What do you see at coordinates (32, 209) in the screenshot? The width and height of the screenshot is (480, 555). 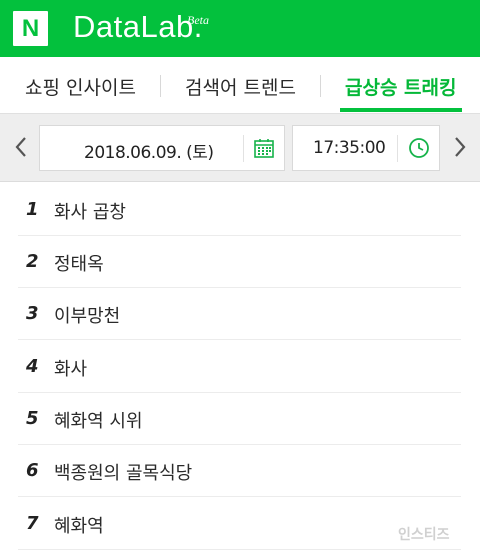 I see `rank-number: 1` at bounding box center [32, 209].